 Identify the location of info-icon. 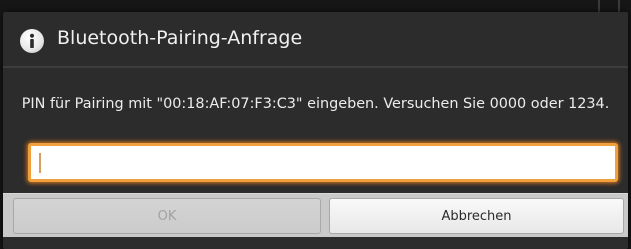
(32, 41).